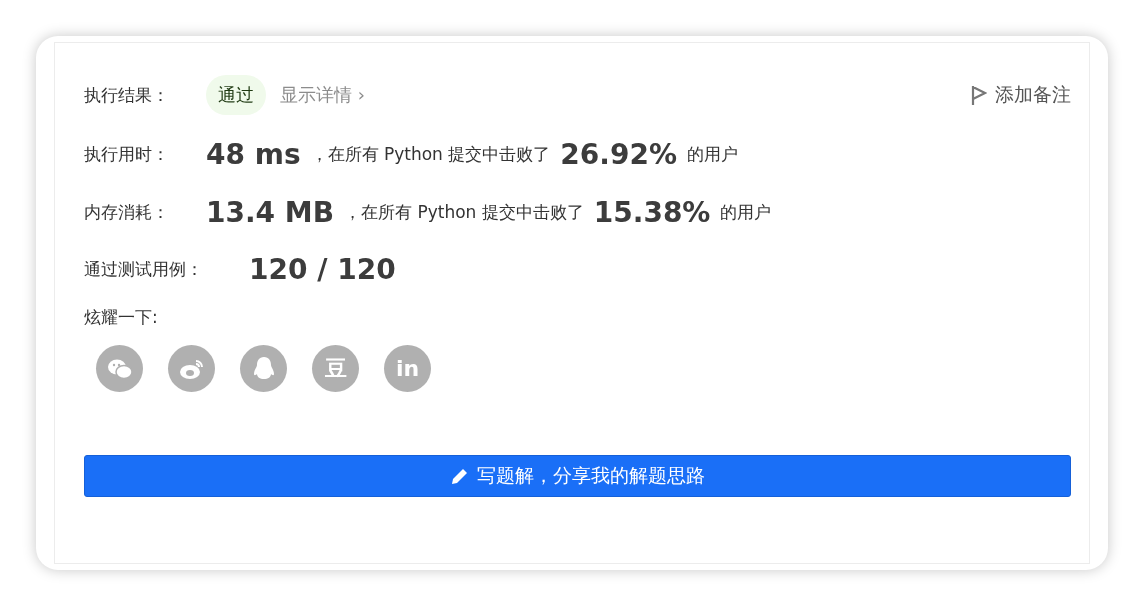  What do you see at coordinates (979, 95) in the screenshot?
I see `flag-icon` at bounding box center [979, 95].